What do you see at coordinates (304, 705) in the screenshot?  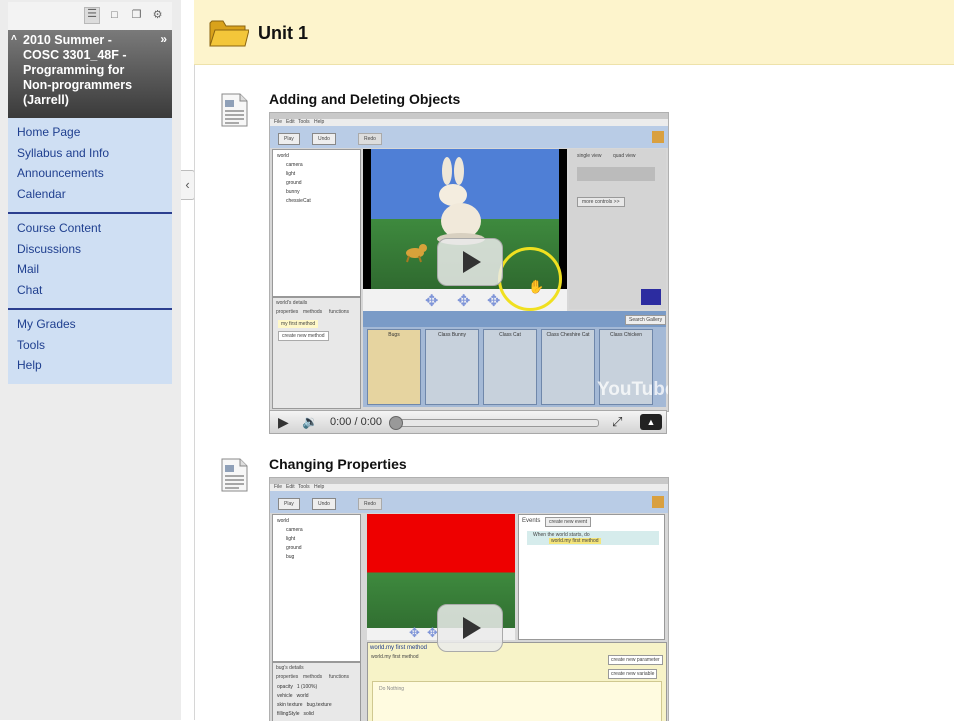 I see `property-row: skin texture bug.texture` at bounding box center [304, 705].